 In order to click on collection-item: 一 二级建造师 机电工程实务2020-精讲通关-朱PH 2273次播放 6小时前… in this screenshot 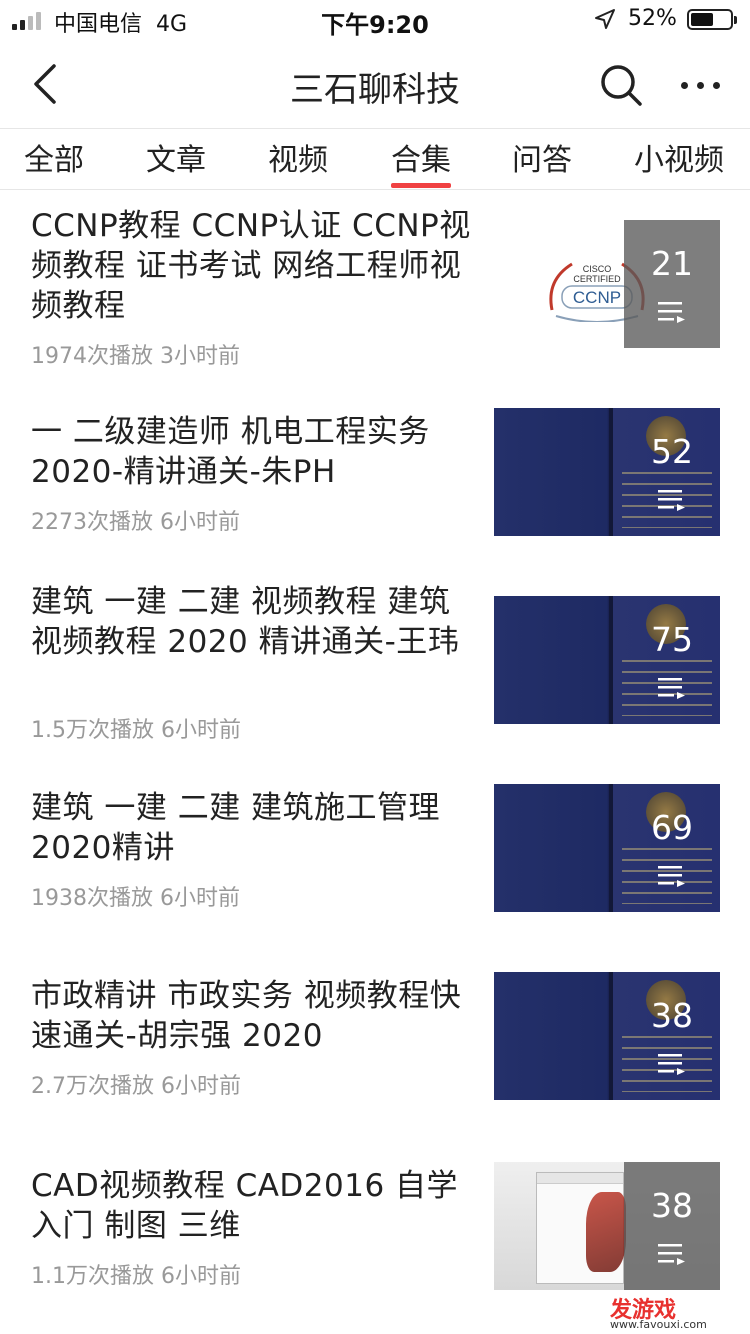, I will do `click(375, 473)`.